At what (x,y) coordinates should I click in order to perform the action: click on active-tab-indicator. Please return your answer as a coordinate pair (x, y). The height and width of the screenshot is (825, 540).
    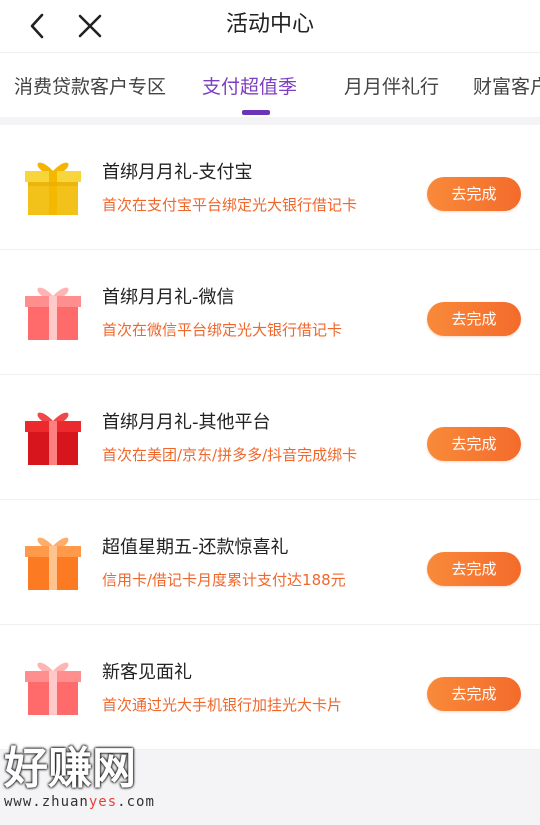
    Looking at the image, I should click on (256, 112).